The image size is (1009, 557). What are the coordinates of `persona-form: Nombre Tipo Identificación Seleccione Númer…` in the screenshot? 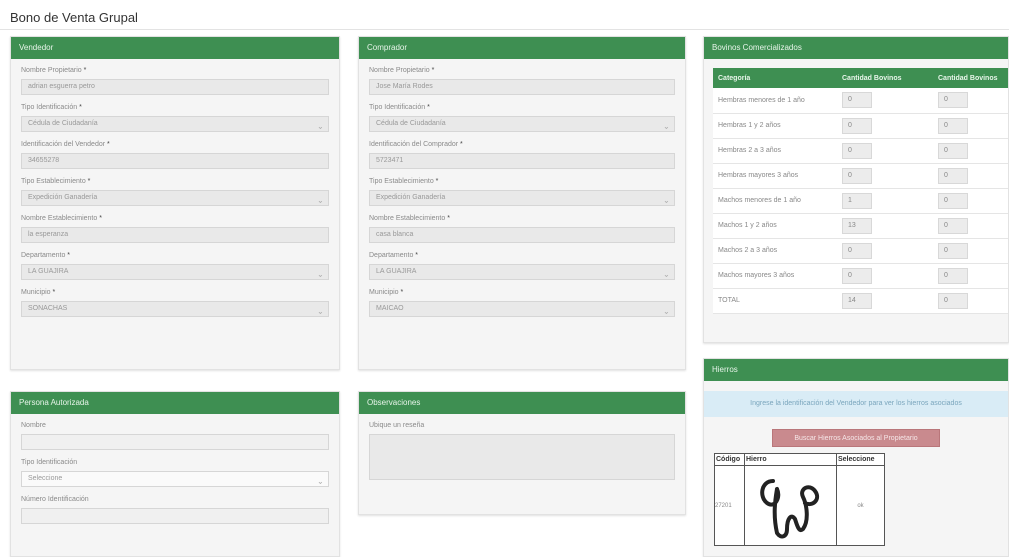 It's located at (175, 477).